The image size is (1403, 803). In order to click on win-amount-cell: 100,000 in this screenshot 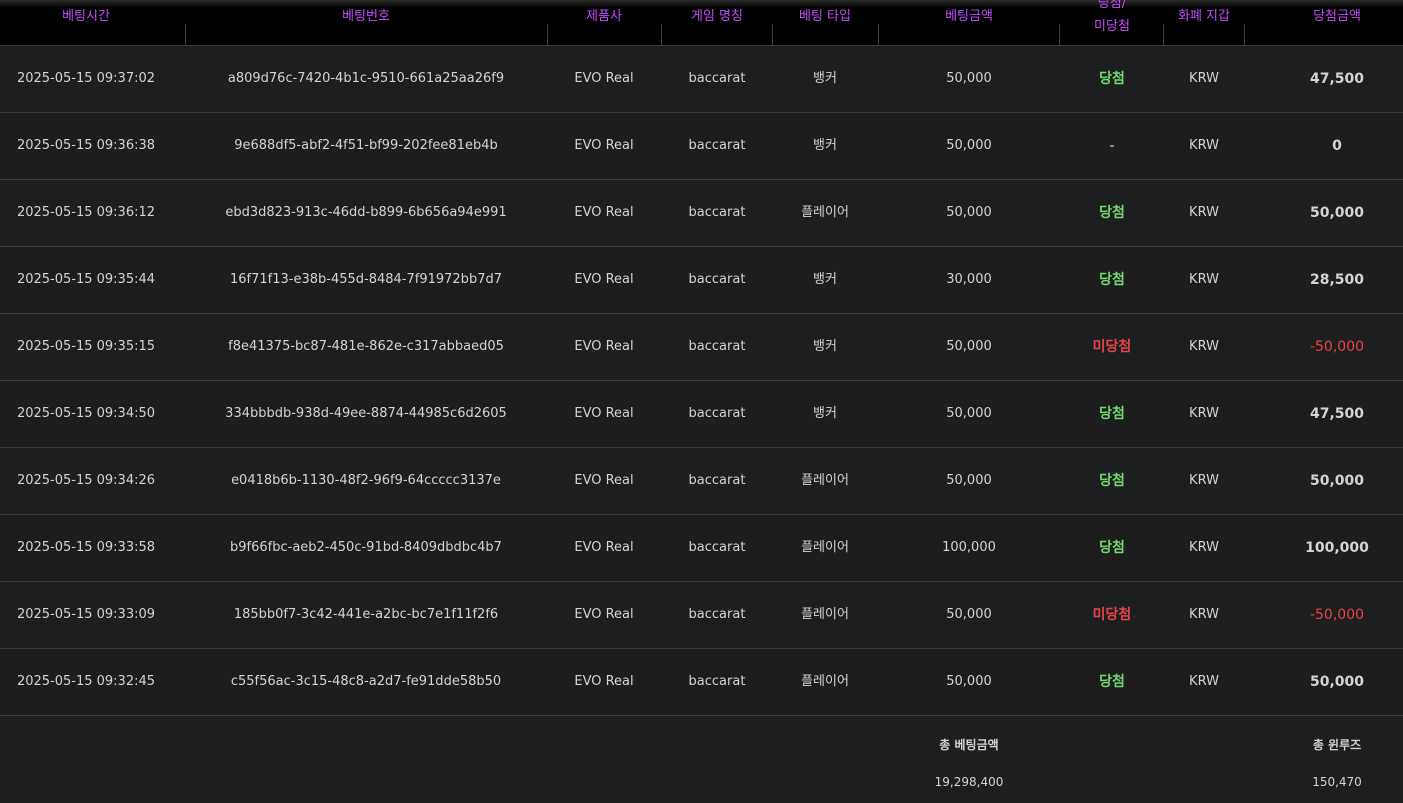, I will do `click(1337, 548)`.